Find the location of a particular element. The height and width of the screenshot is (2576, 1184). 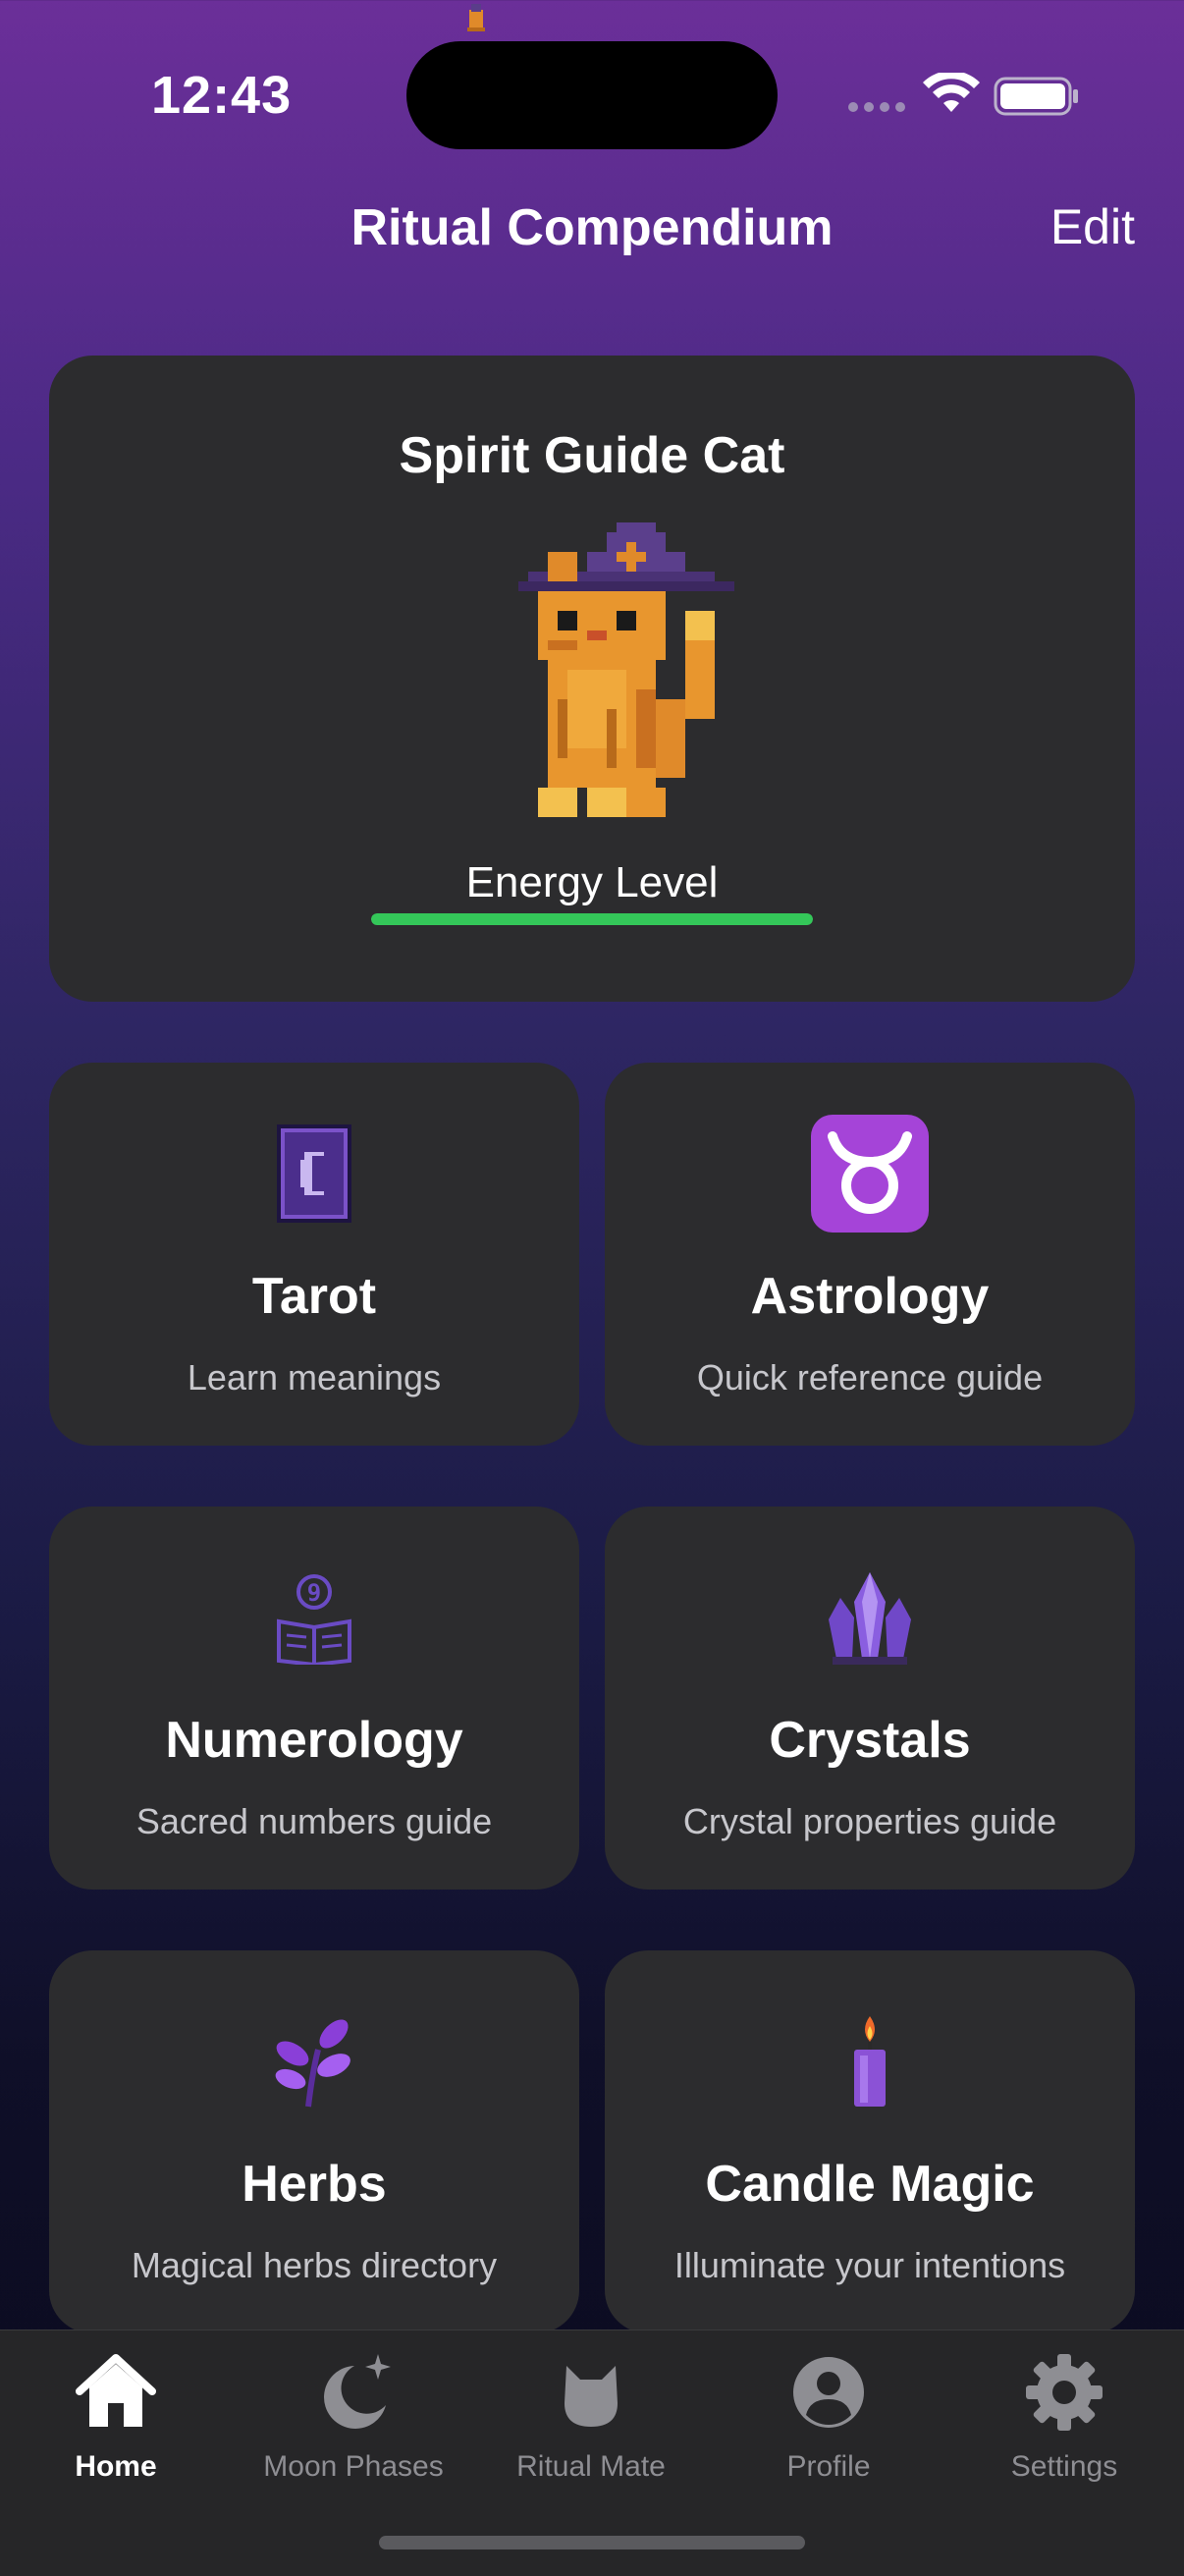

energy-level-fill is located at coordinates (592, 919).